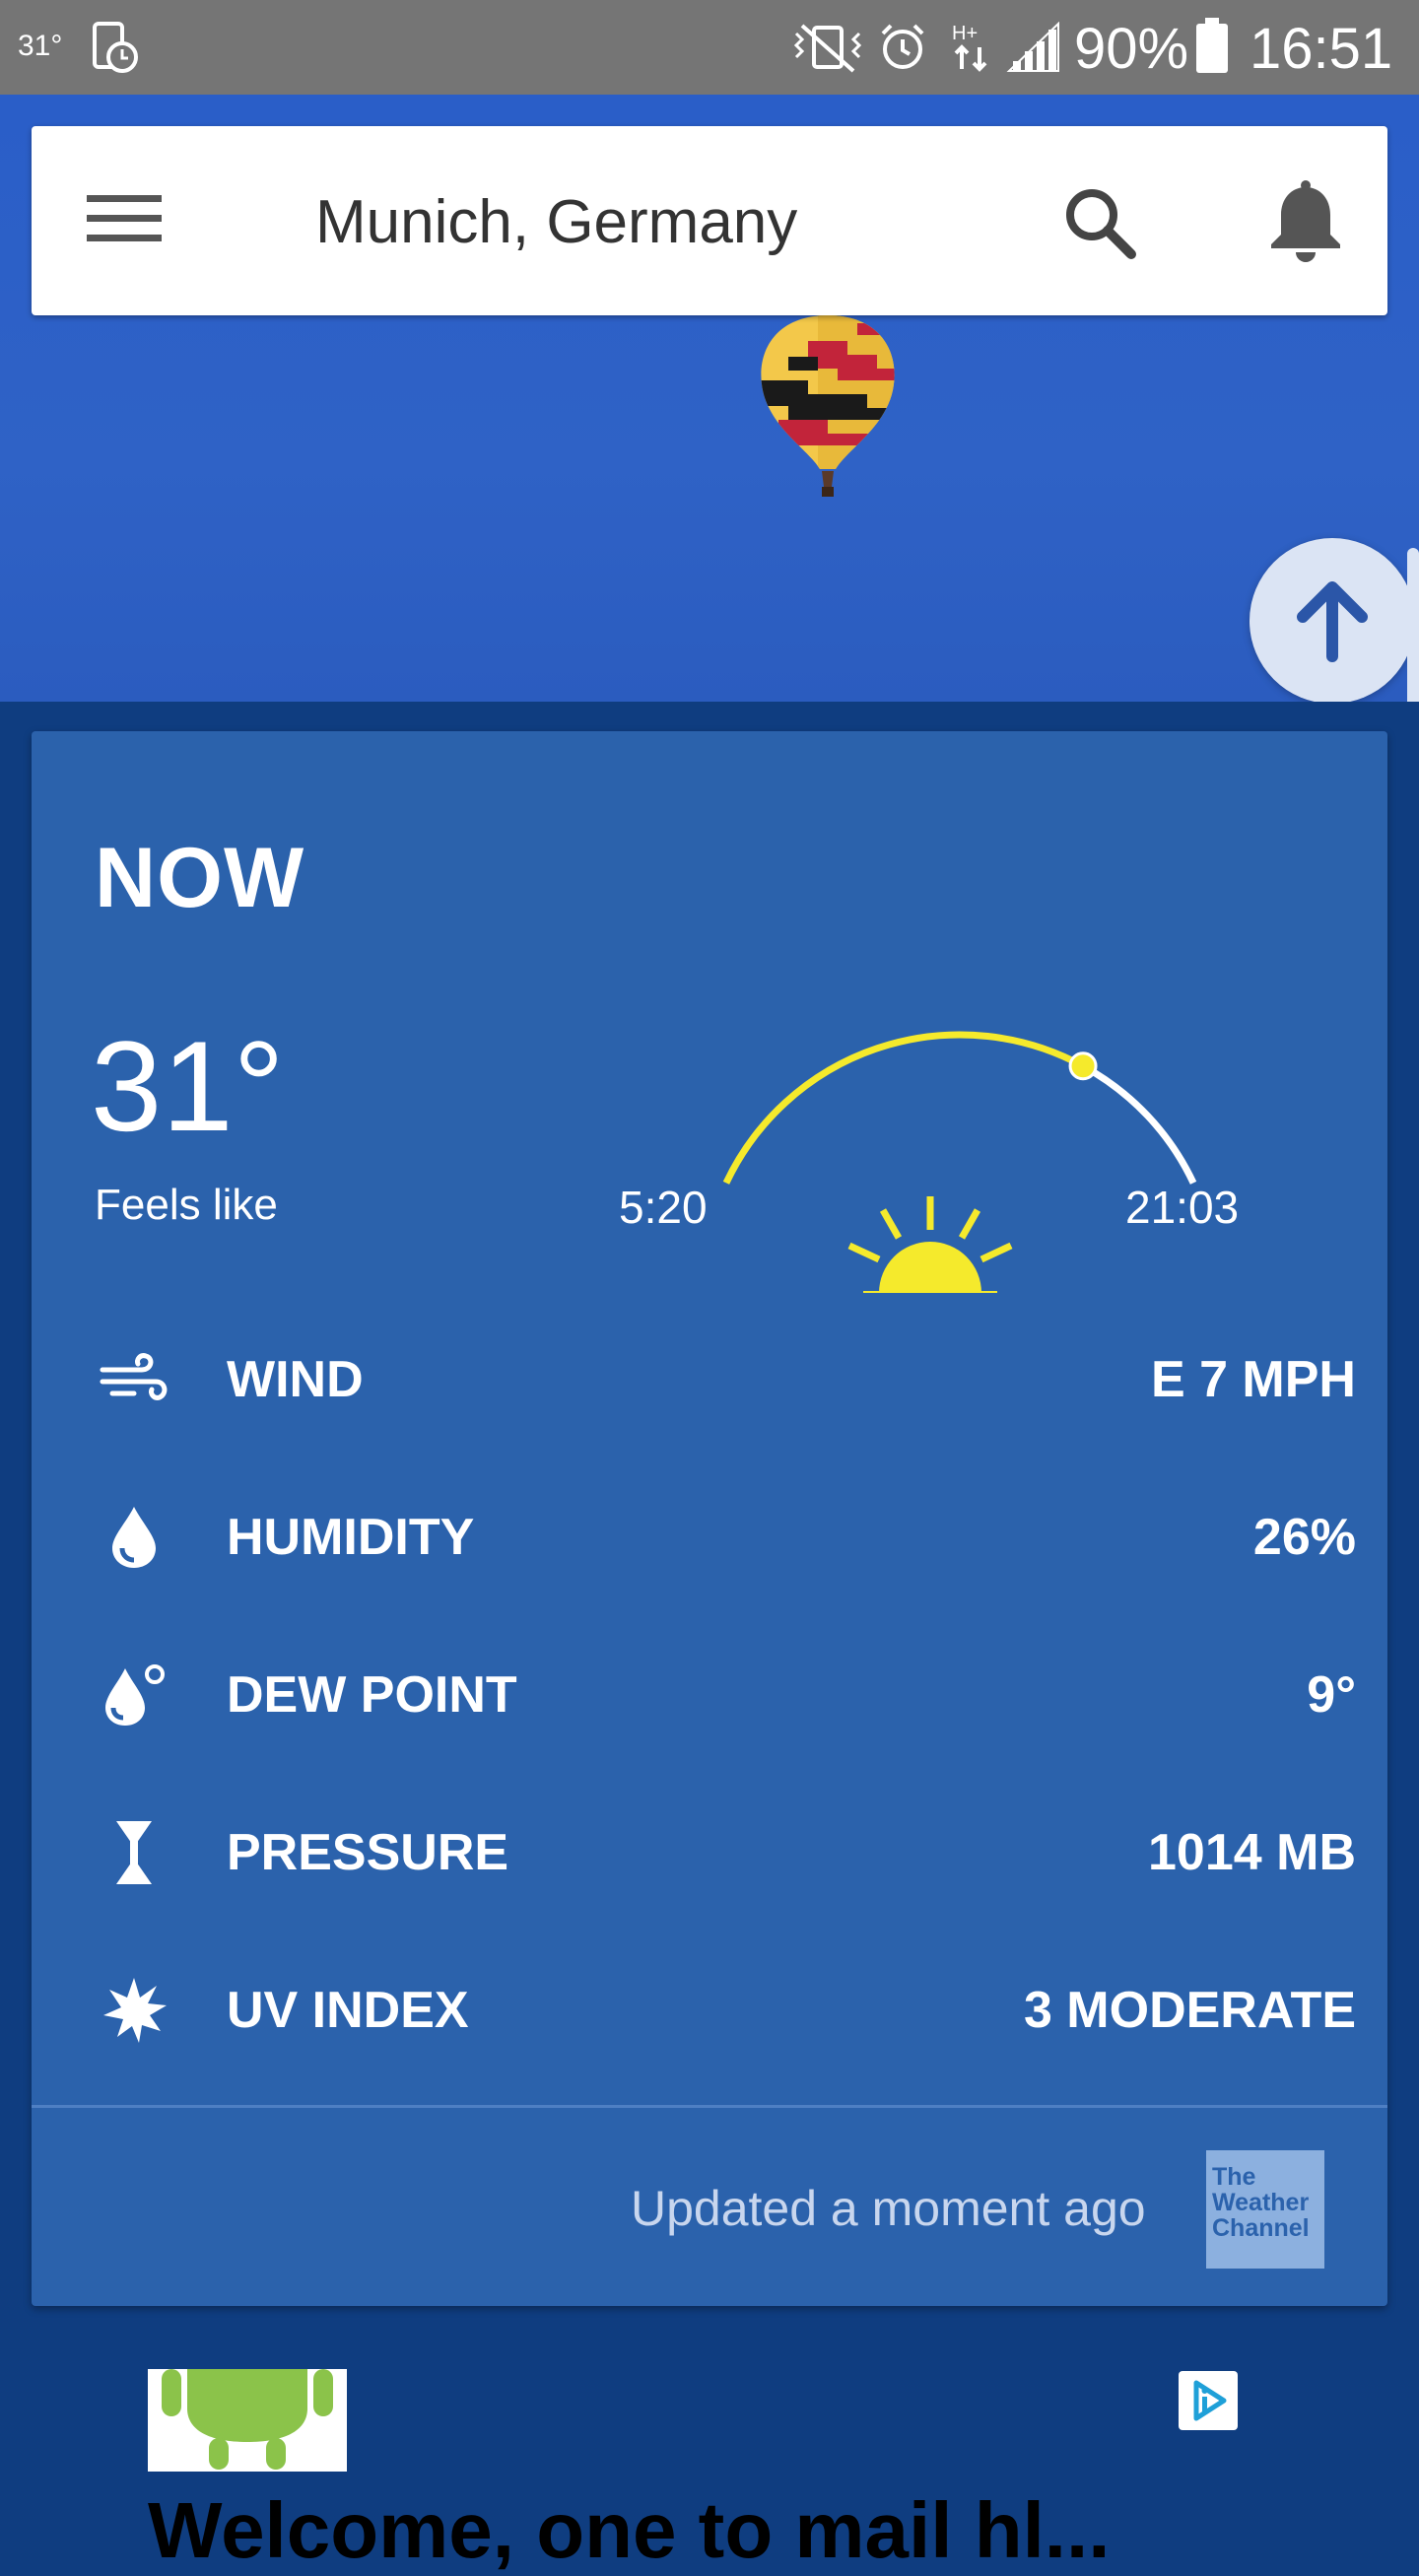 This screenshot has width=1419, height=2576. Describe the element at coordinates (902, 46) in the screenshot. I see `alarm-icon` at that location.